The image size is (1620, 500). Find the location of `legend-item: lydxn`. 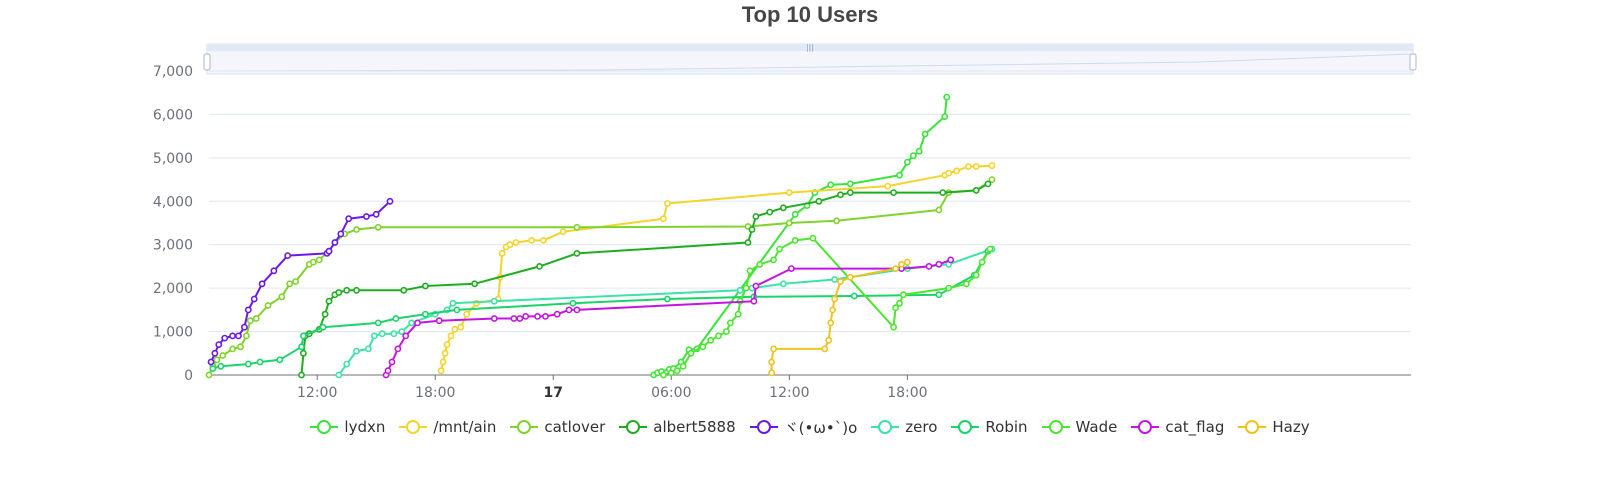

legend-item: lydxn is located at coordinates (347, 427).